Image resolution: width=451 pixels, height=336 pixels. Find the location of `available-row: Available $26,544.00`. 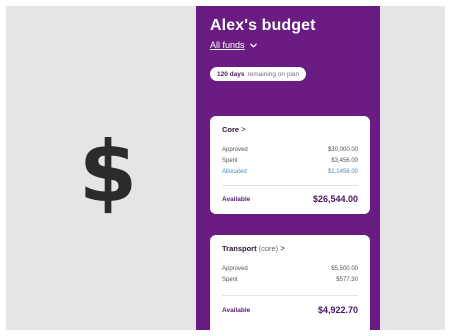

available-row: Available $26,544.00 is located at coordinates (290, 199).